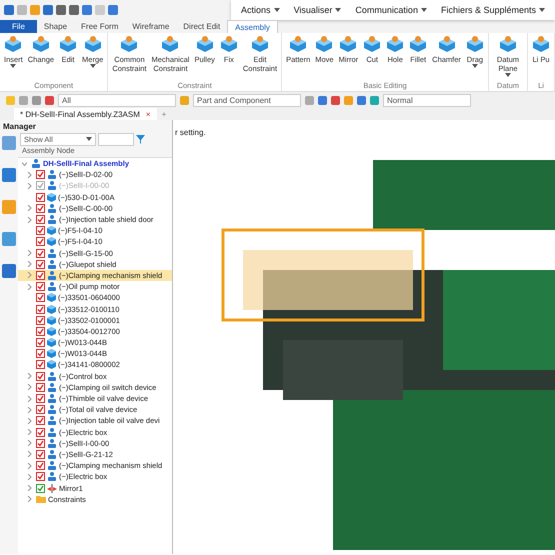 The width and height of the screenshot is (555, 555). Describe the element at coordinates (41, 499) in the screenshot. I see `folder-icon` at that location.